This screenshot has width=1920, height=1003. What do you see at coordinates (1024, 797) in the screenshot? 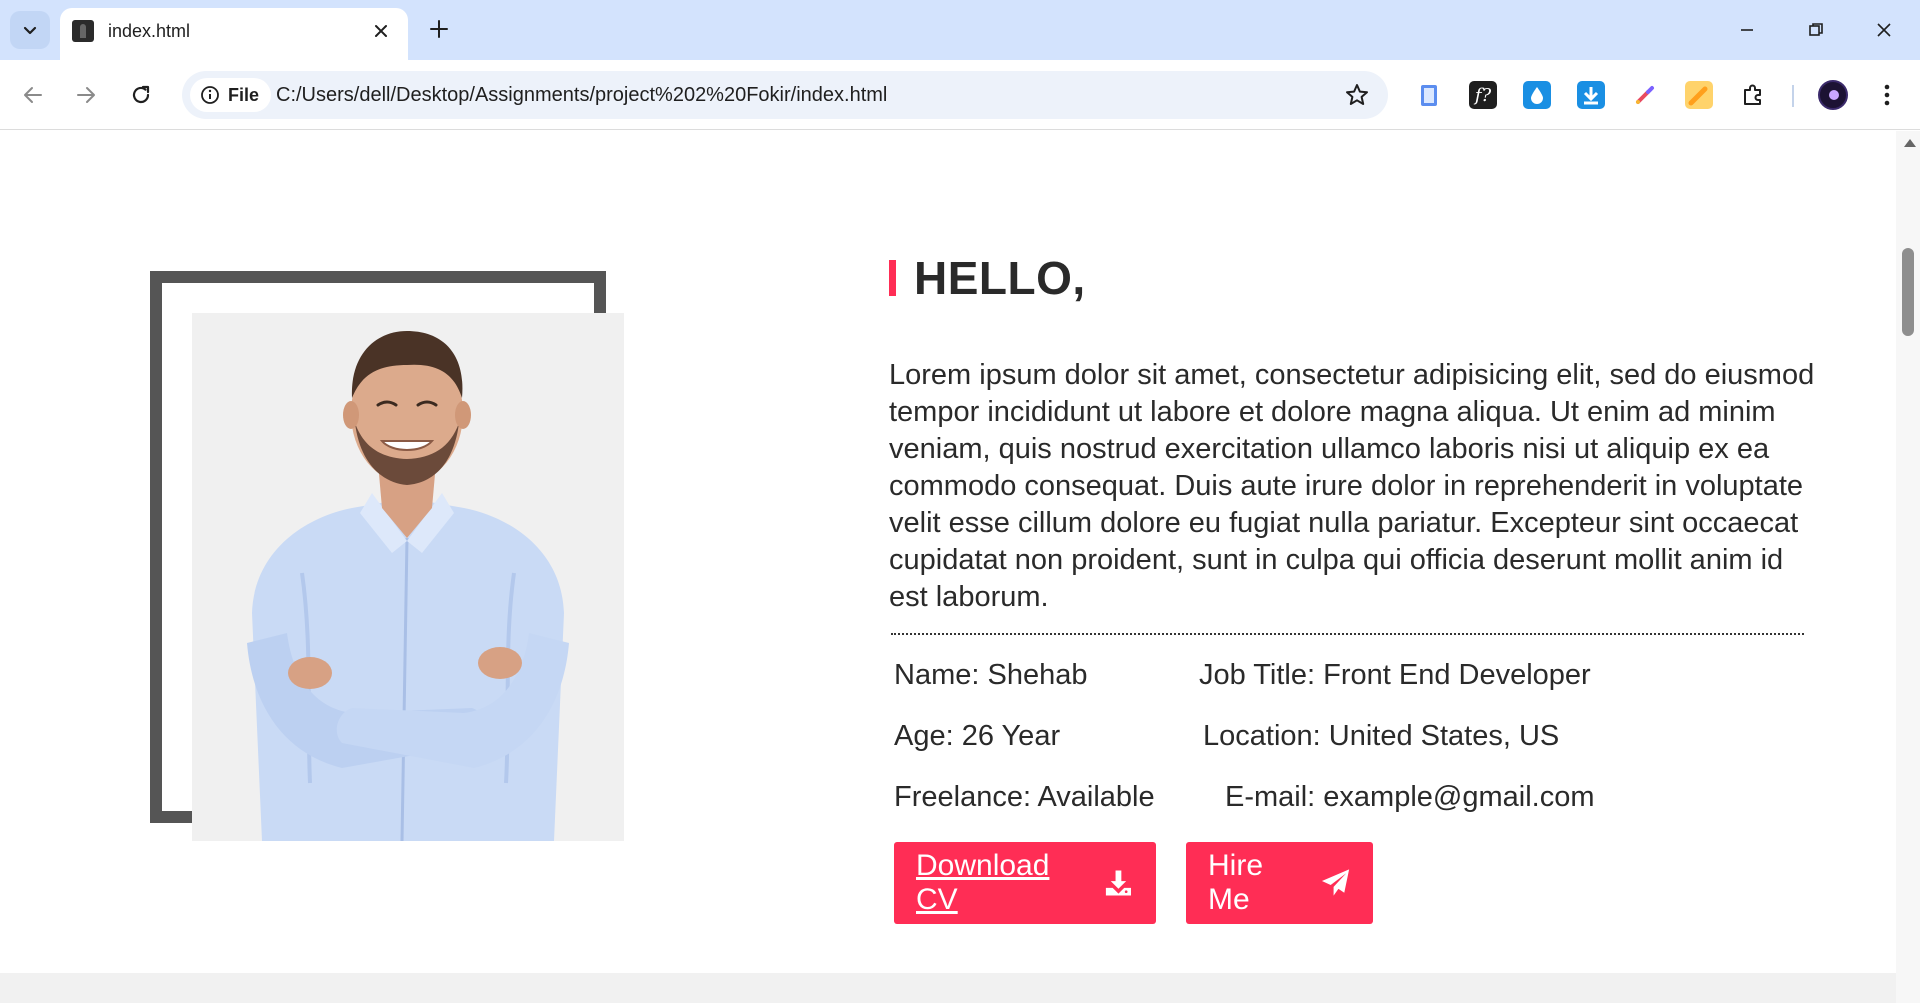
I see `info-freelance: Freelance: Available` at bounding box center [1024, 797].